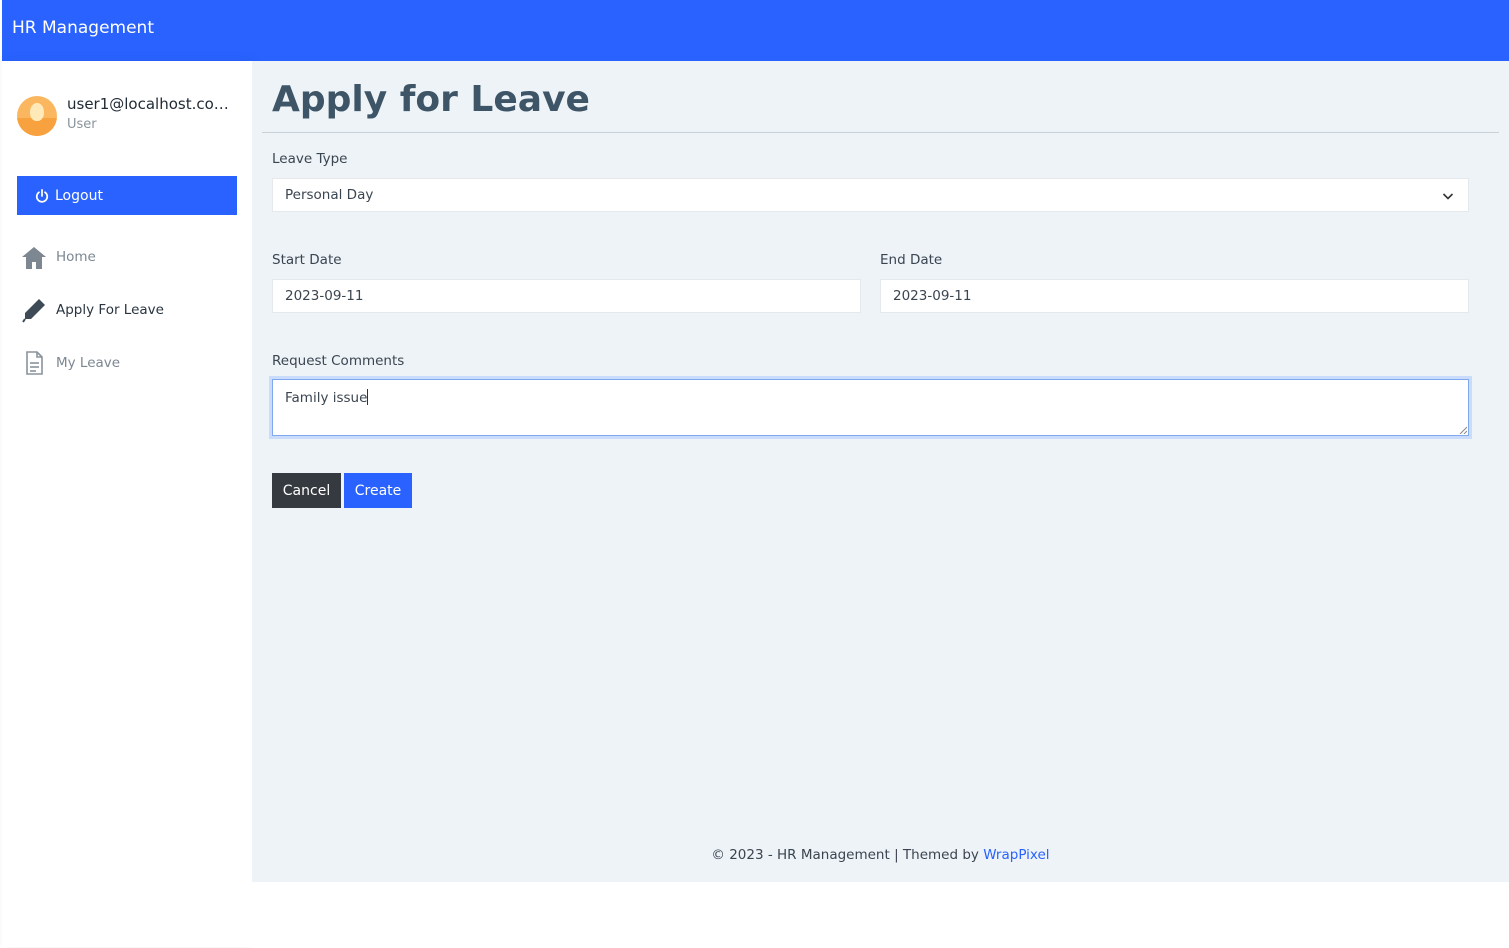 This screenshot has width=1509, height=948. Describe the element at coordinates (1463, 430) in the screenshot. I see `resize-handle-icon` at that location.